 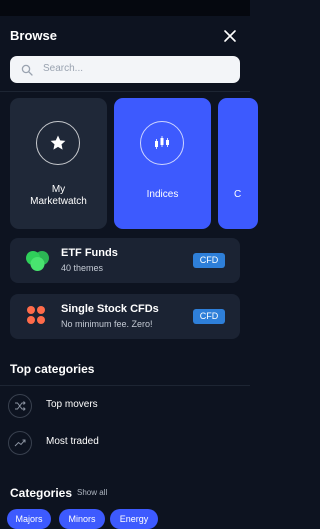 What do you see at coordinates (125, 35) in the screenshot?
I see `header: Browse` at bounding box center [125, 35].